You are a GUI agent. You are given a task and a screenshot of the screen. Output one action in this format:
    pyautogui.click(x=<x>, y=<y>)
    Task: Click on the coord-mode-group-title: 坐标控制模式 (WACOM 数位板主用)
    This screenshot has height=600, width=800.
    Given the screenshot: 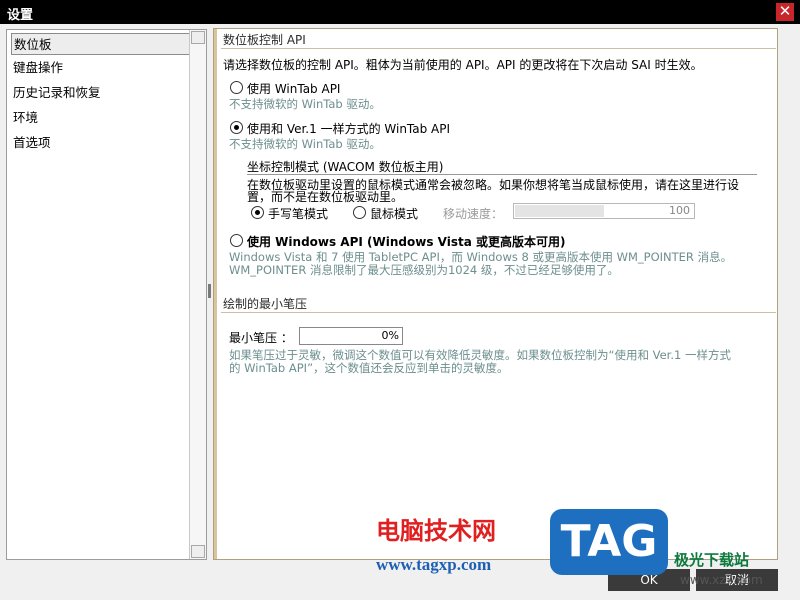 What is the action you would take?
    pyautogui.click(x=345, y=167)
    